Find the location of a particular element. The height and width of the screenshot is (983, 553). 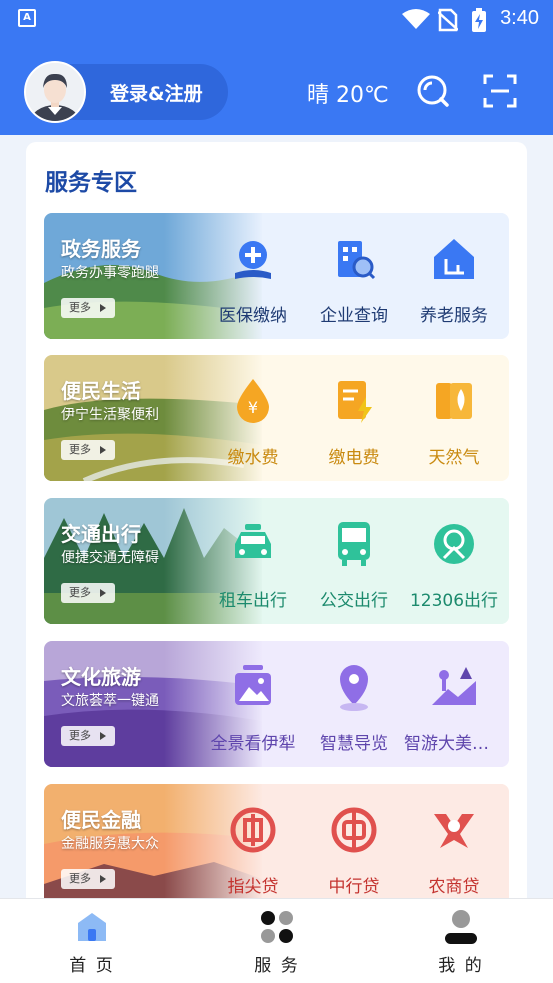

taxi-icon is located at coordinates (253, 541).